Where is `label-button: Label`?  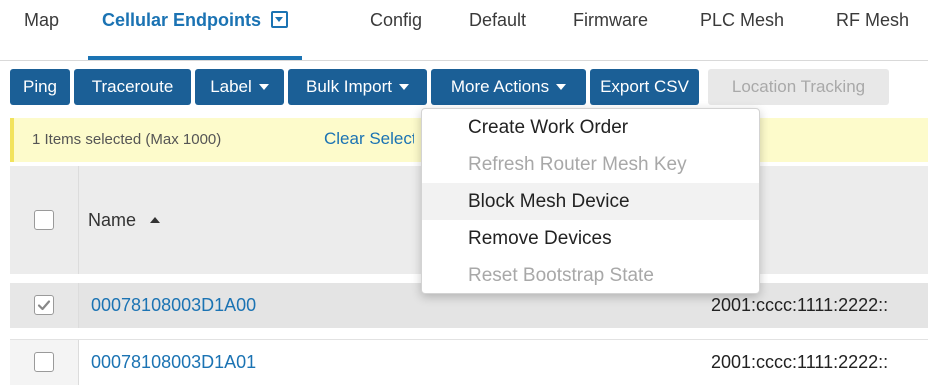 label-button: Label is located at coordinates (239, 87).